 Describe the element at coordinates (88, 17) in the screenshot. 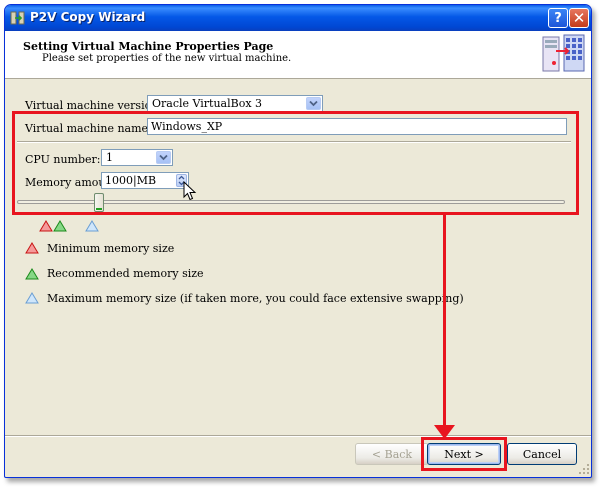

I see `window-title: P2V Copy Wizard` at that location.